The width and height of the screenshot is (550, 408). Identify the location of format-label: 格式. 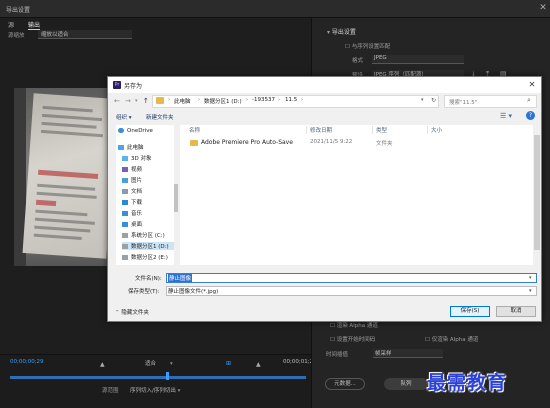
(358, 61).